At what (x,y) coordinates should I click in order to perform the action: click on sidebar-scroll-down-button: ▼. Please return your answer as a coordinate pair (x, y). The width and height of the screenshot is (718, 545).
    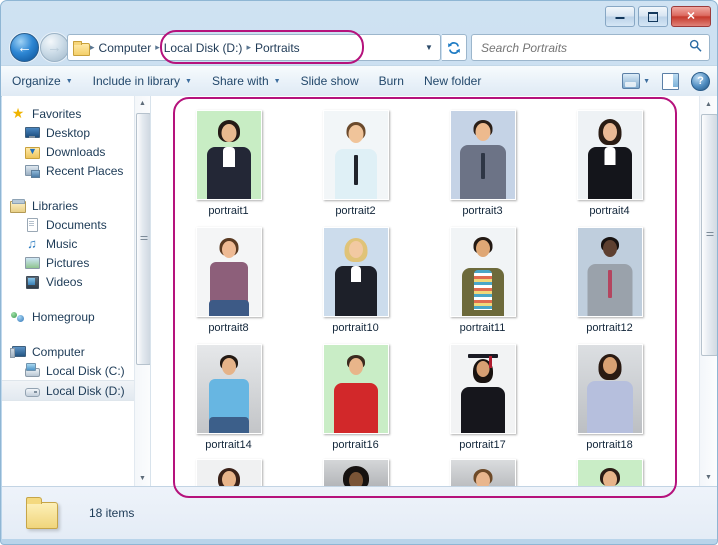
    Looking at the image, I should click on (142, 478).